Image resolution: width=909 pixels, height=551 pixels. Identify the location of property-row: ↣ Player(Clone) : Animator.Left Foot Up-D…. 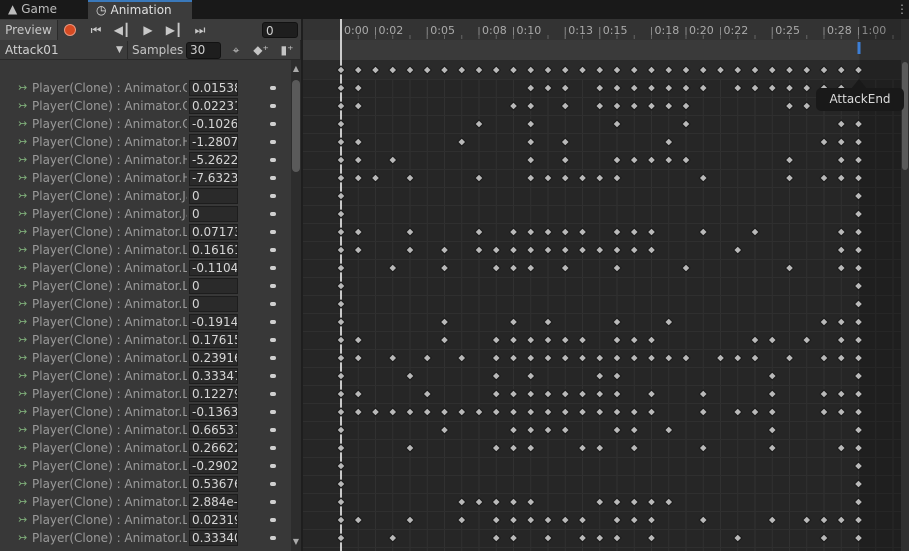
(145, 340).